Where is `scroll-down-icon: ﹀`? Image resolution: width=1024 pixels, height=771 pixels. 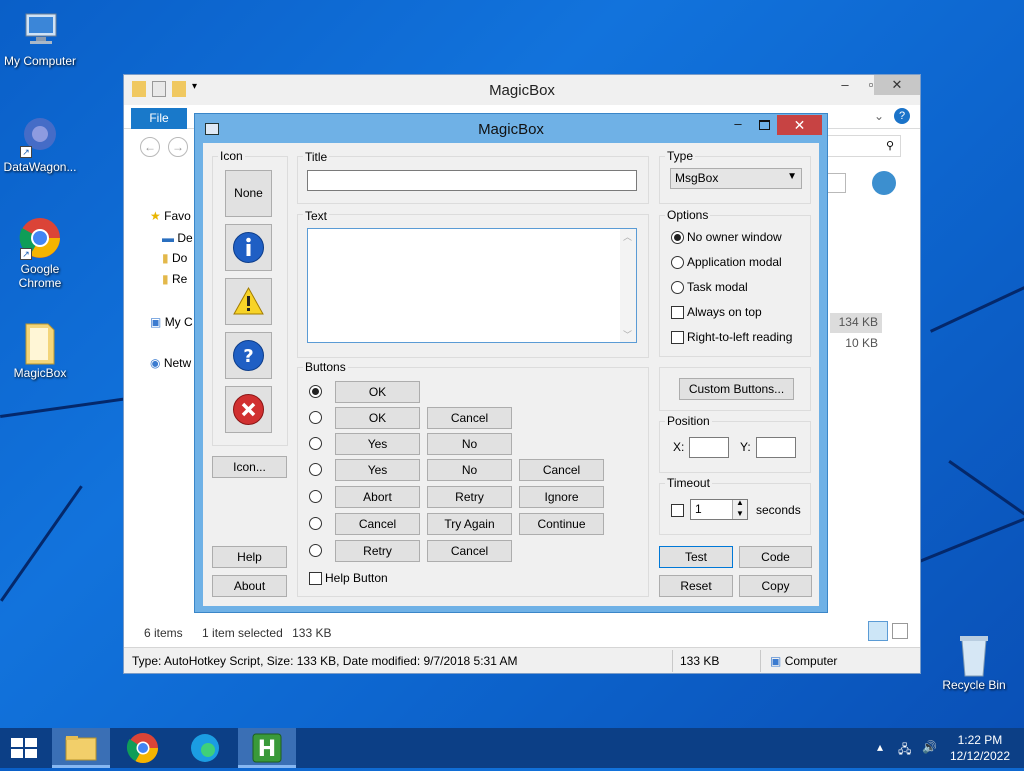 scroll-down-icon: ﹀ is located at coordinates (627, 334).